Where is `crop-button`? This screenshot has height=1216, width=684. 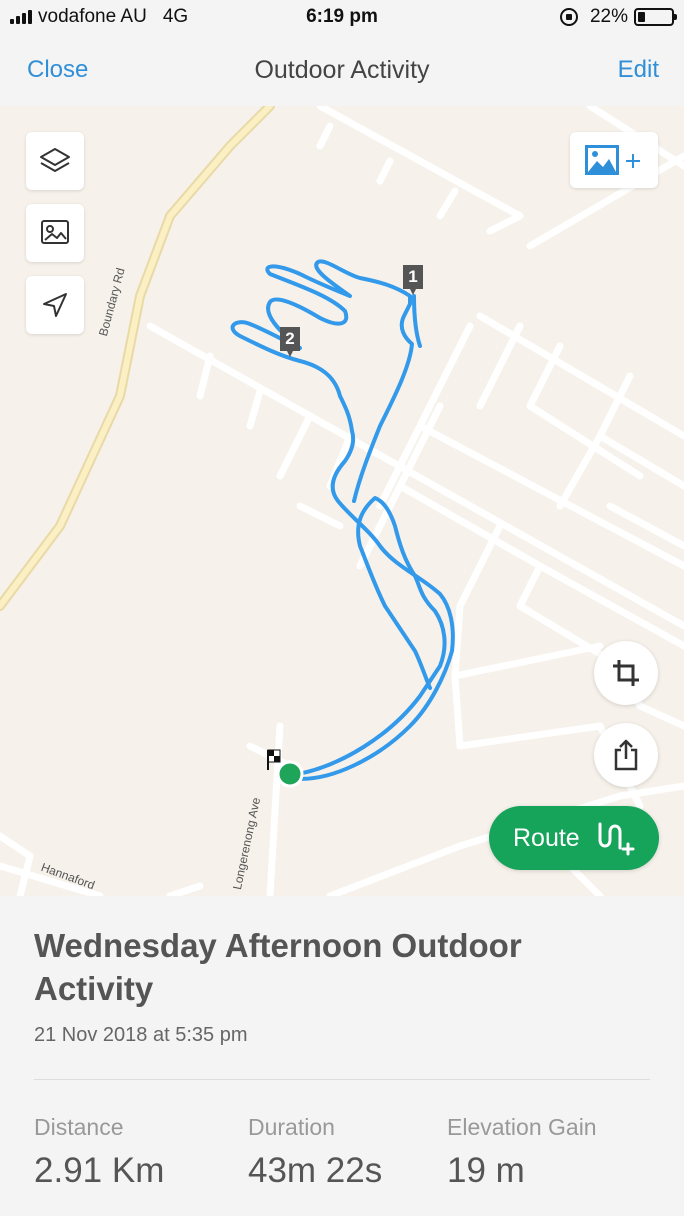
crop-button is located at coordinates (626, 673).